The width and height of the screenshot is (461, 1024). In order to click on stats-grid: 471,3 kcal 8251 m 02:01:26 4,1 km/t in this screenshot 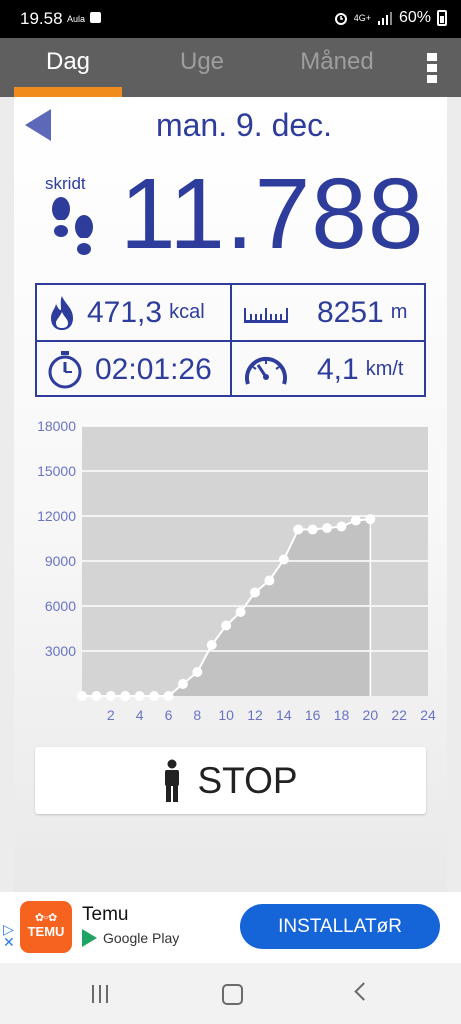, I will do `click(230, 340)`.